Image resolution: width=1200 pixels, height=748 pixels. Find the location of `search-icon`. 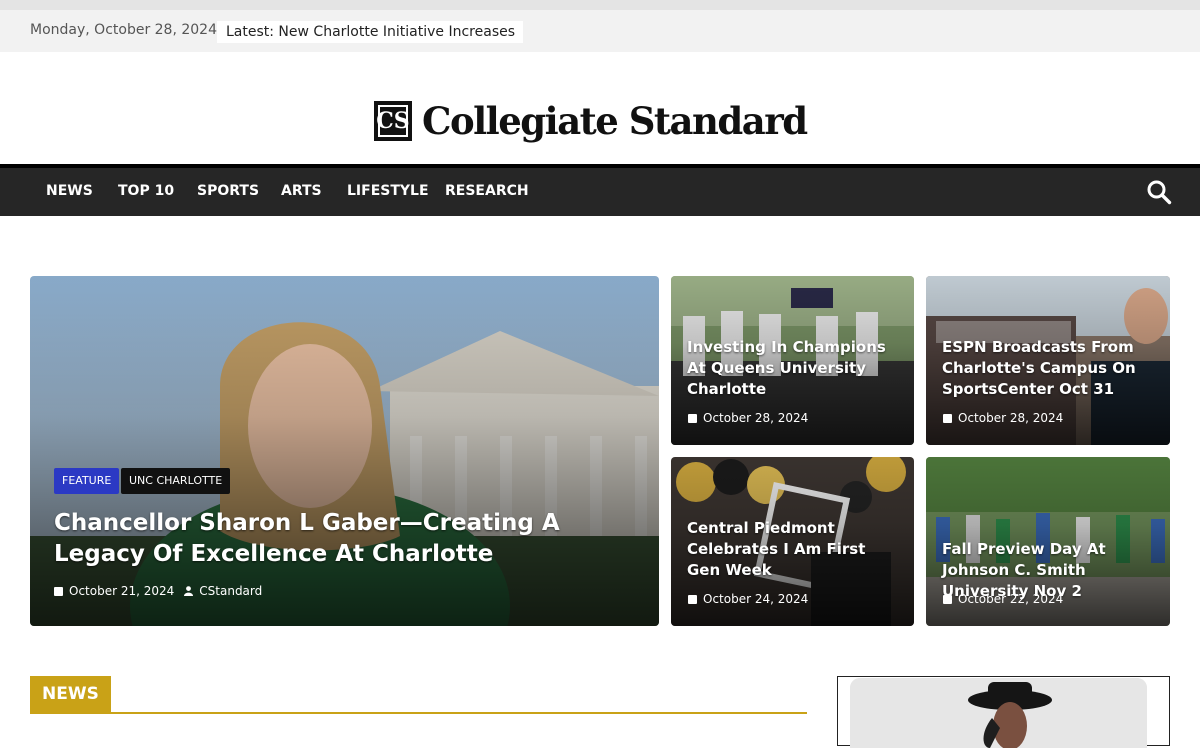

search-icon is located at coordinates (1159, 192).